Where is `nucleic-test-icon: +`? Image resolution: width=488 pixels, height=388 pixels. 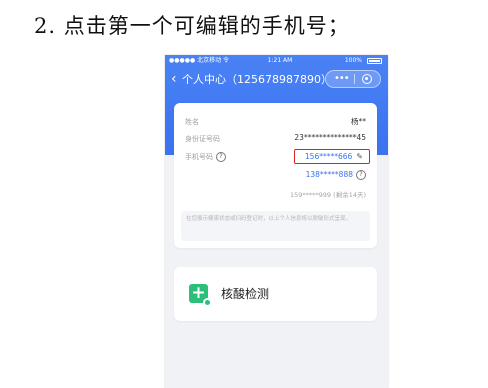 nucleic-test-icon: + is located at coordinates (200, 295).